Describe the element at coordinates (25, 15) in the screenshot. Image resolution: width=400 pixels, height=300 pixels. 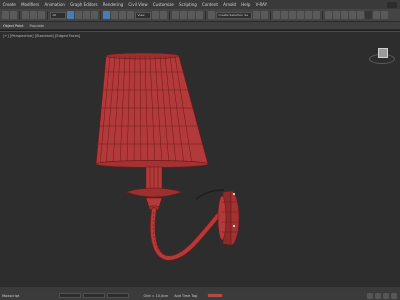
I see `link-icon` at that location.